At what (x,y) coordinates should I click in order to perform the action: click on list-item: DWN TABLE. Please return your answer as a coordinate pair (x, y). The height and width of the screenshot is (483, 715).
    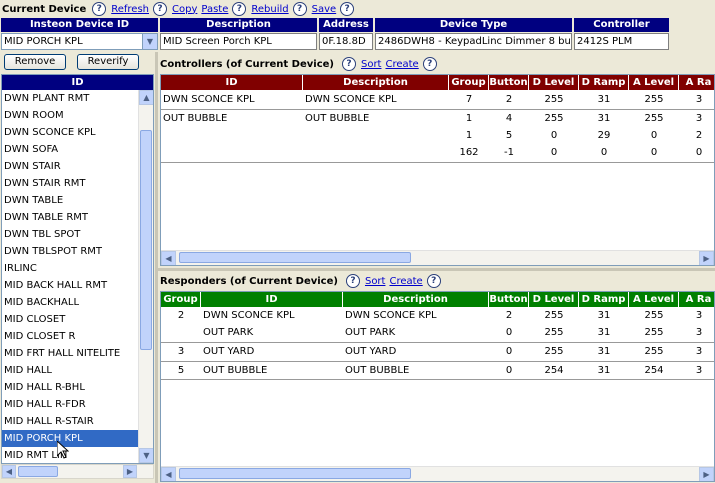
    Looking at the image, I should click on (77, 200).